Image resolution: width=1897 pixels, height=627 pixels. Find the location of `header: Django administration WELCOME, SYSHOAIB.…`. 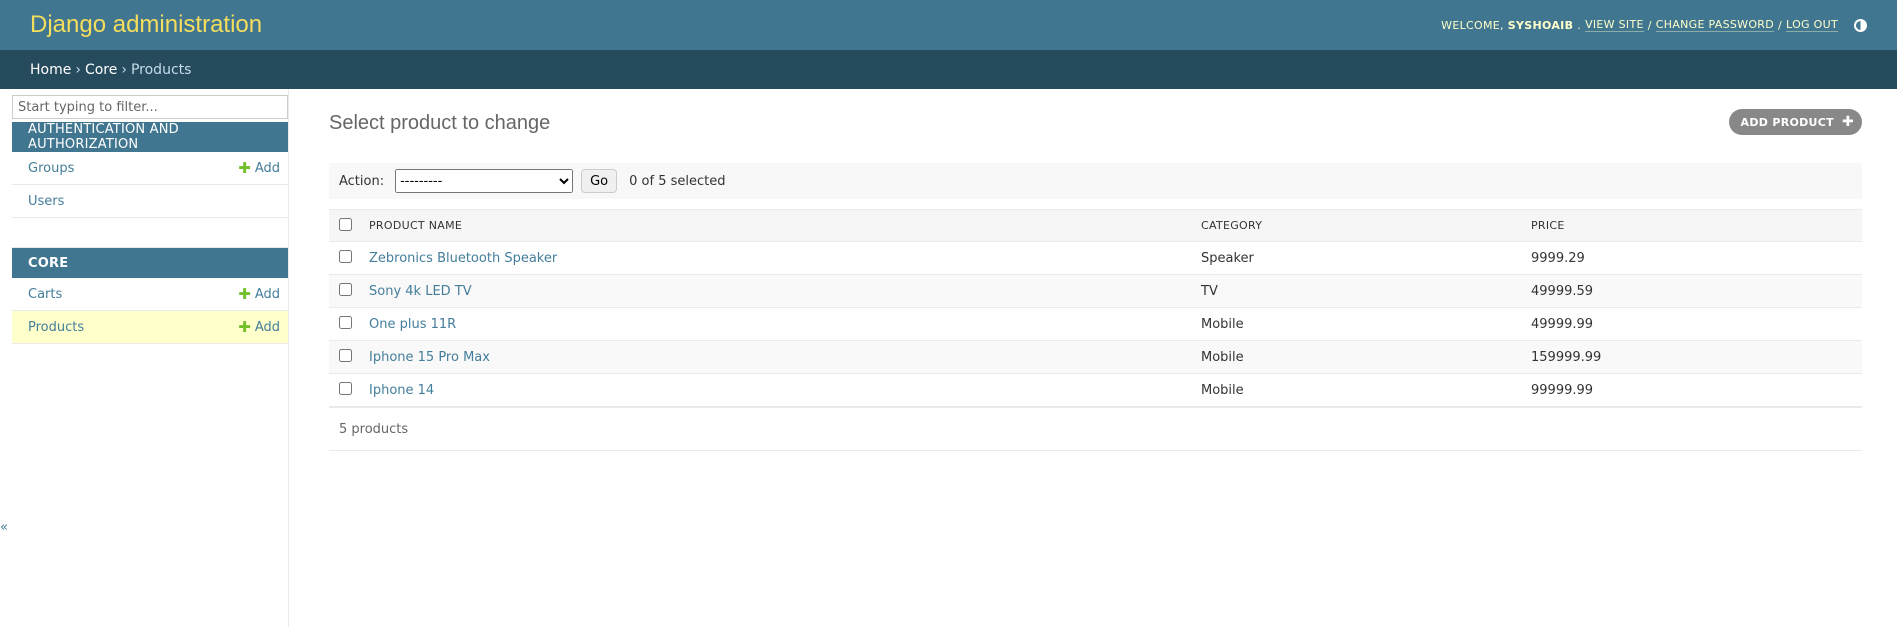

header: Django administration WELCOME, SYSHOAIB.… is located at coordinates (948, 25).